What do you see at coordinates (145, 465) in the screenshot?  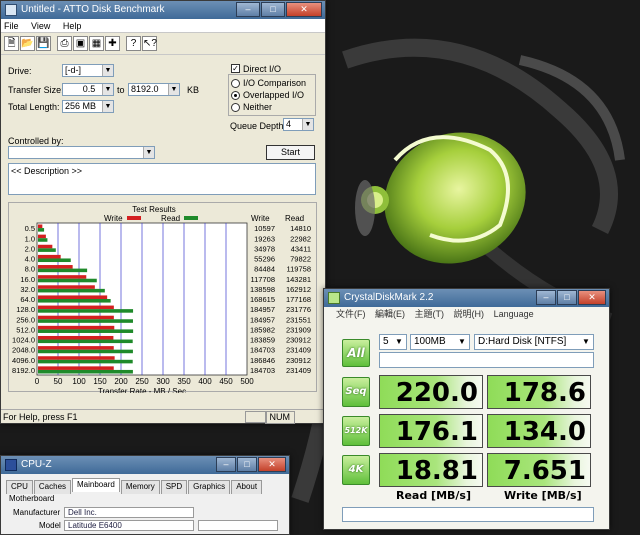 I see `cpuz-titlebar: CPU-Z – □ ✕` at bounding box center [145, 465].